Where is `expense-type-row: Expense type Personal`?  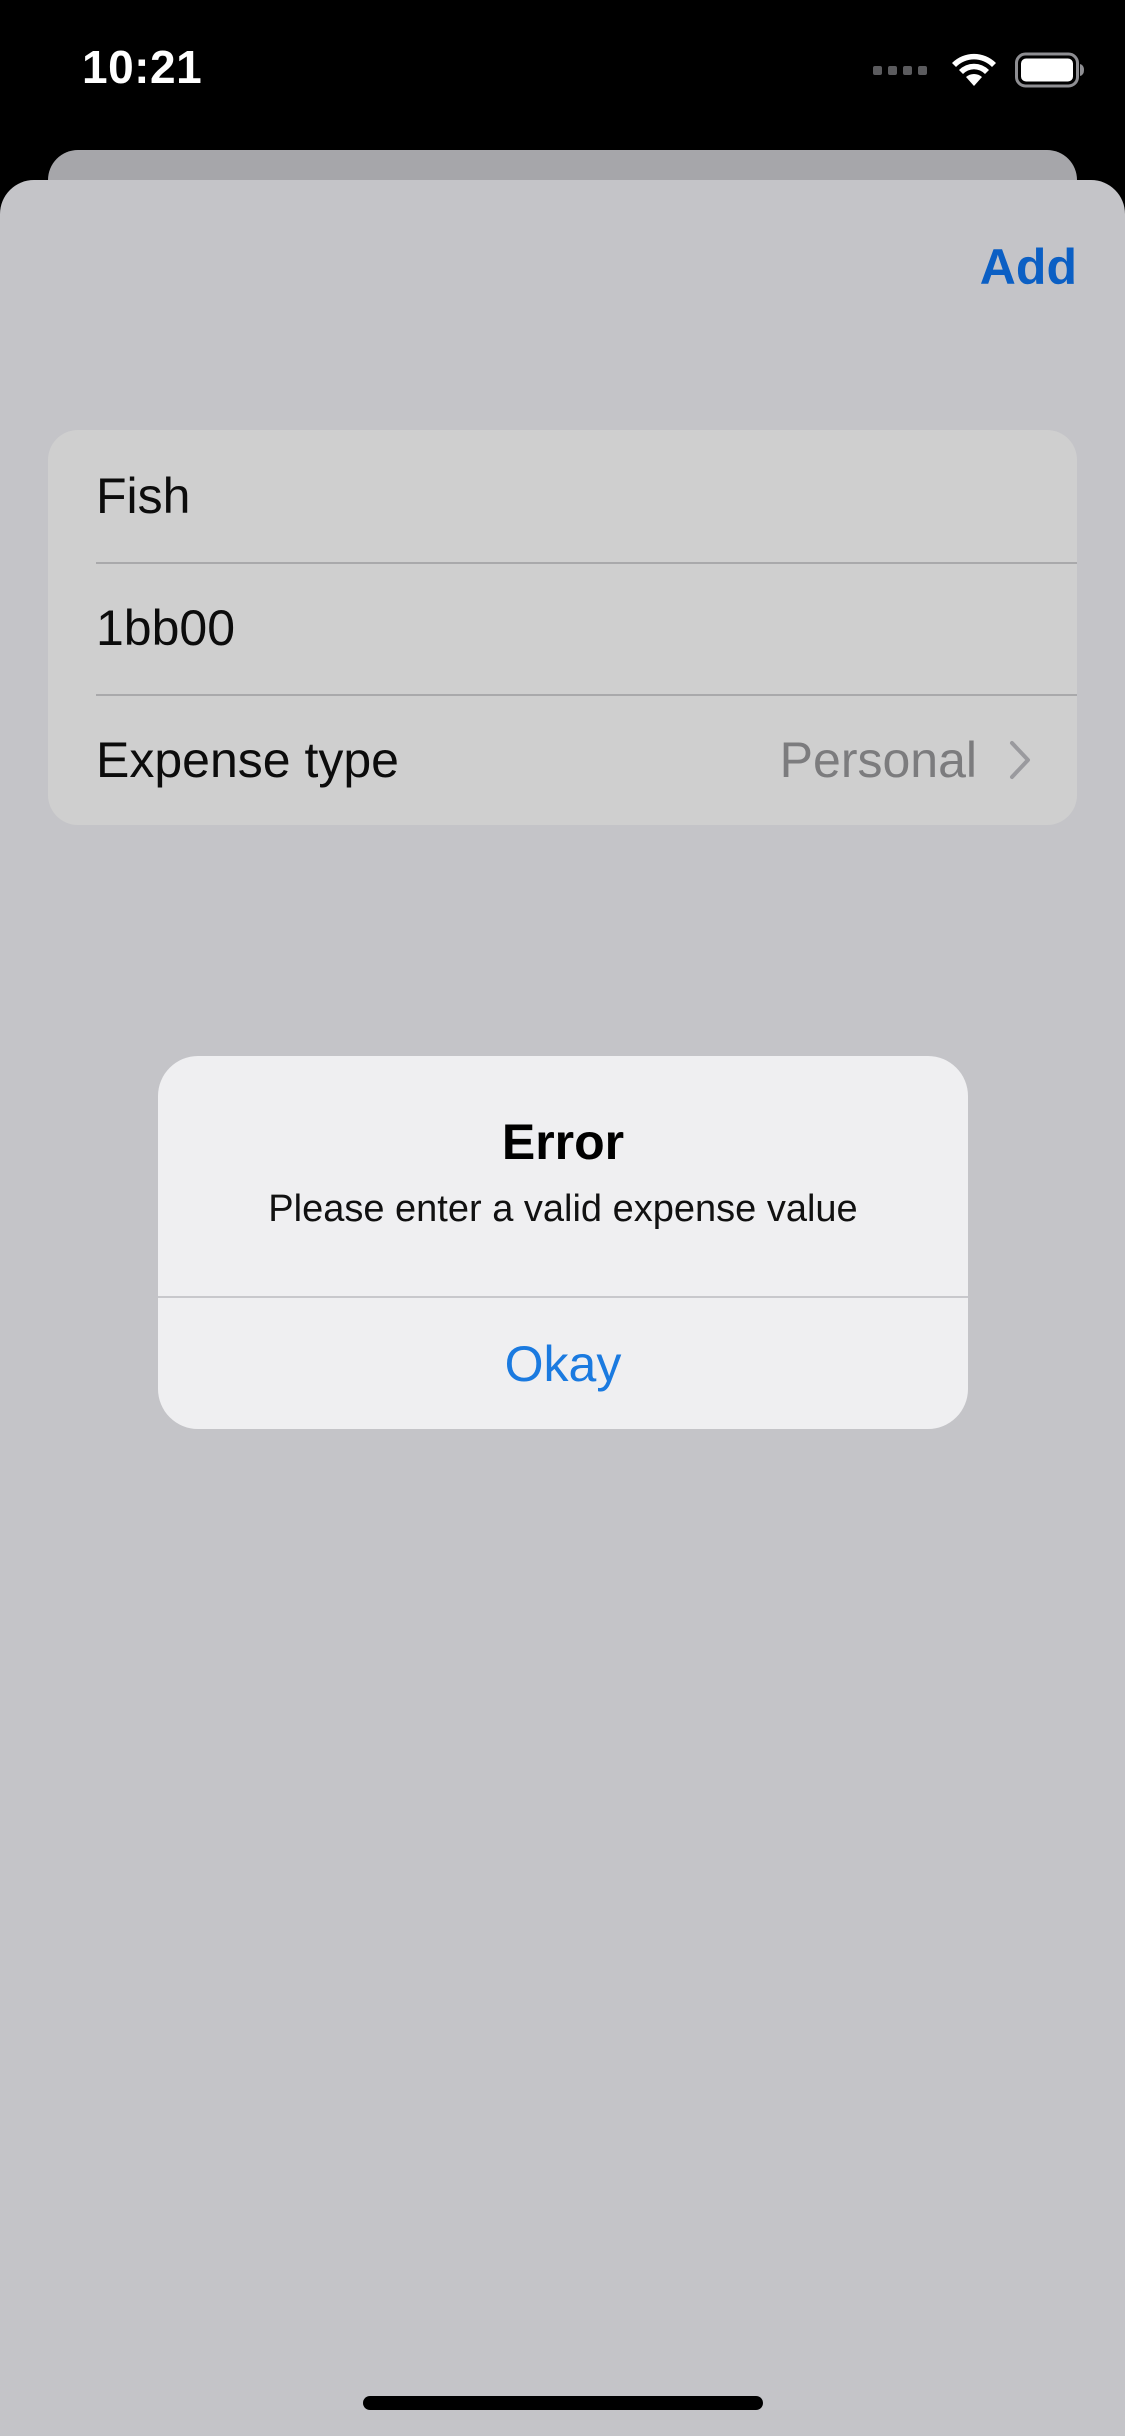
expense-type-row: Expense type Personal is located at coordinates (562, 759).